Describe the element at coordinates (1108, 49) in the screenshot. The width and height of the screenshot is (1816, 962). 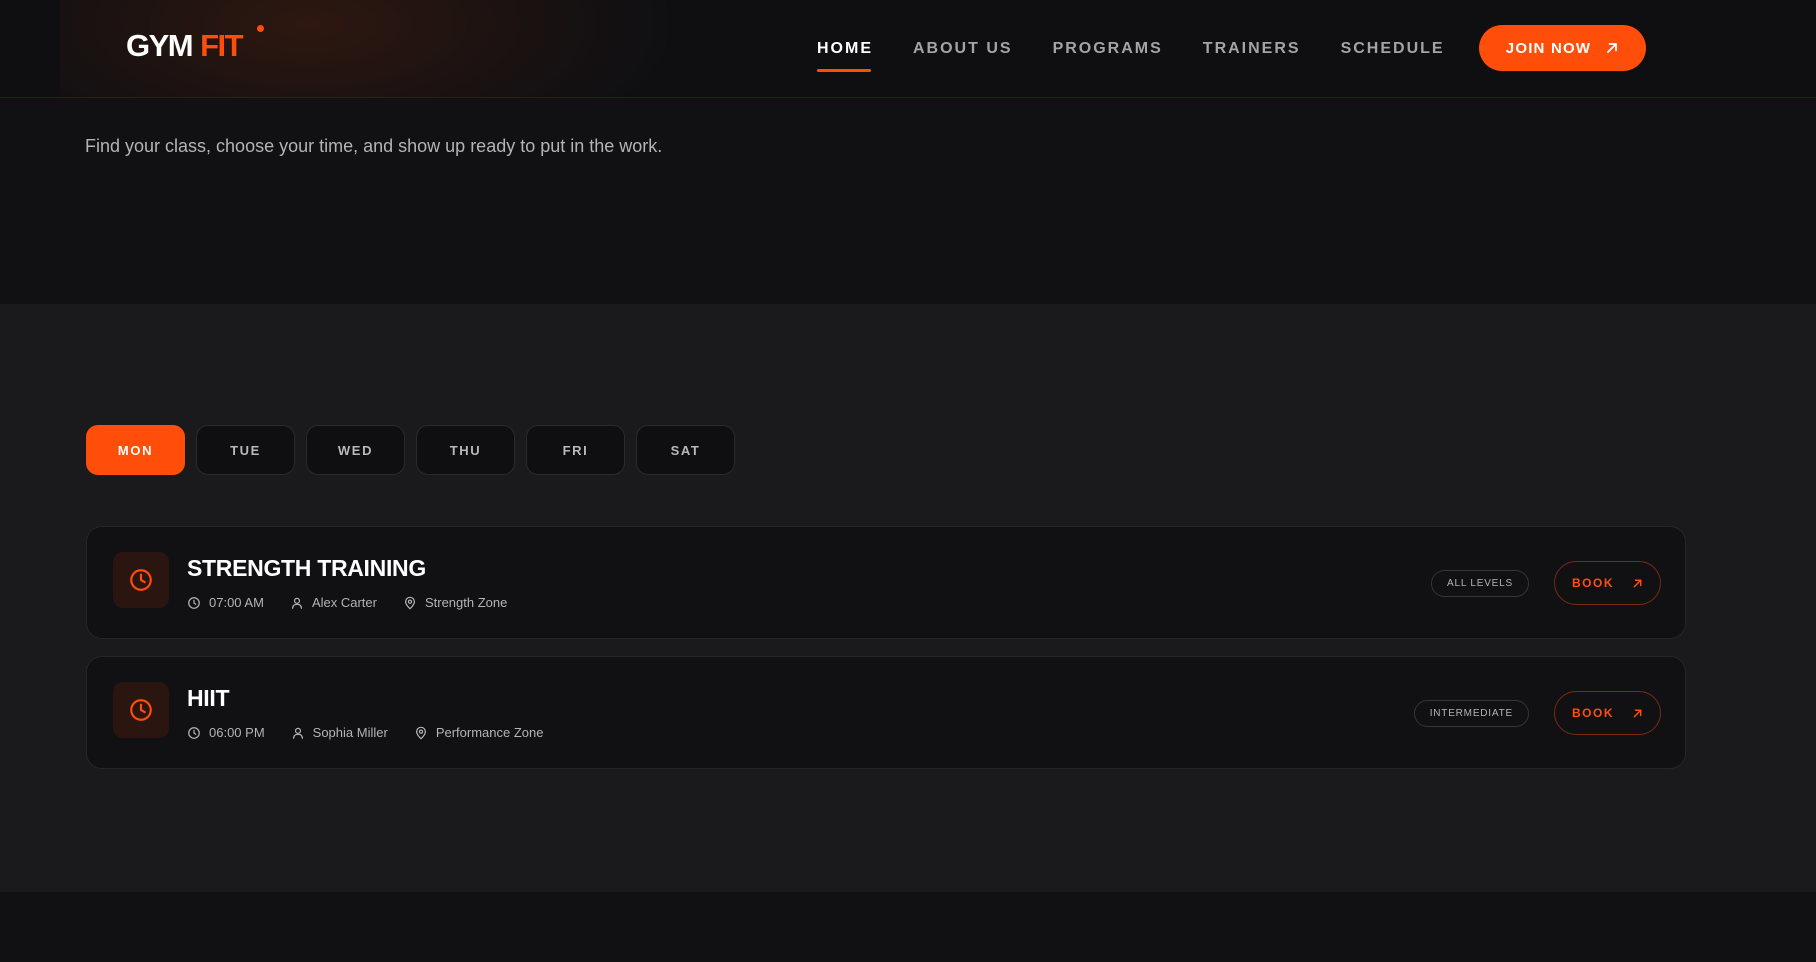
I see `nav-item-programs: PROGRAMS` at that location.